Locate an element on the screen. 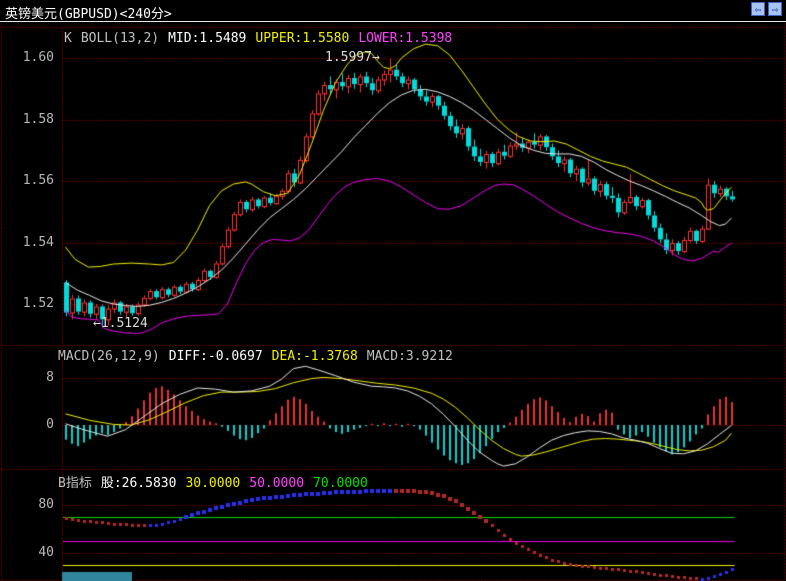 The height and width of the screenshot is (581, 786). b-level70-value: 70.0000 is located at coordinates (340, 483).